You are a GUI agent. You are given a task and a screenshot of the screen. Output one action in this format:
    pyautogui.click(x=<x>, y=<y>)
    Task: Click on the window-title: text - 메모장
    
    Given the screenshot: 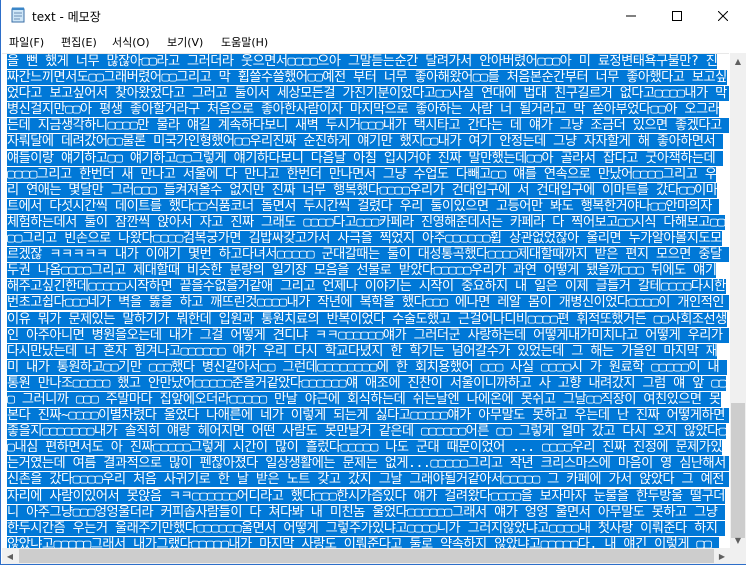 What is the action you would take?
    pyautogui.click(x=66, y=17)
    